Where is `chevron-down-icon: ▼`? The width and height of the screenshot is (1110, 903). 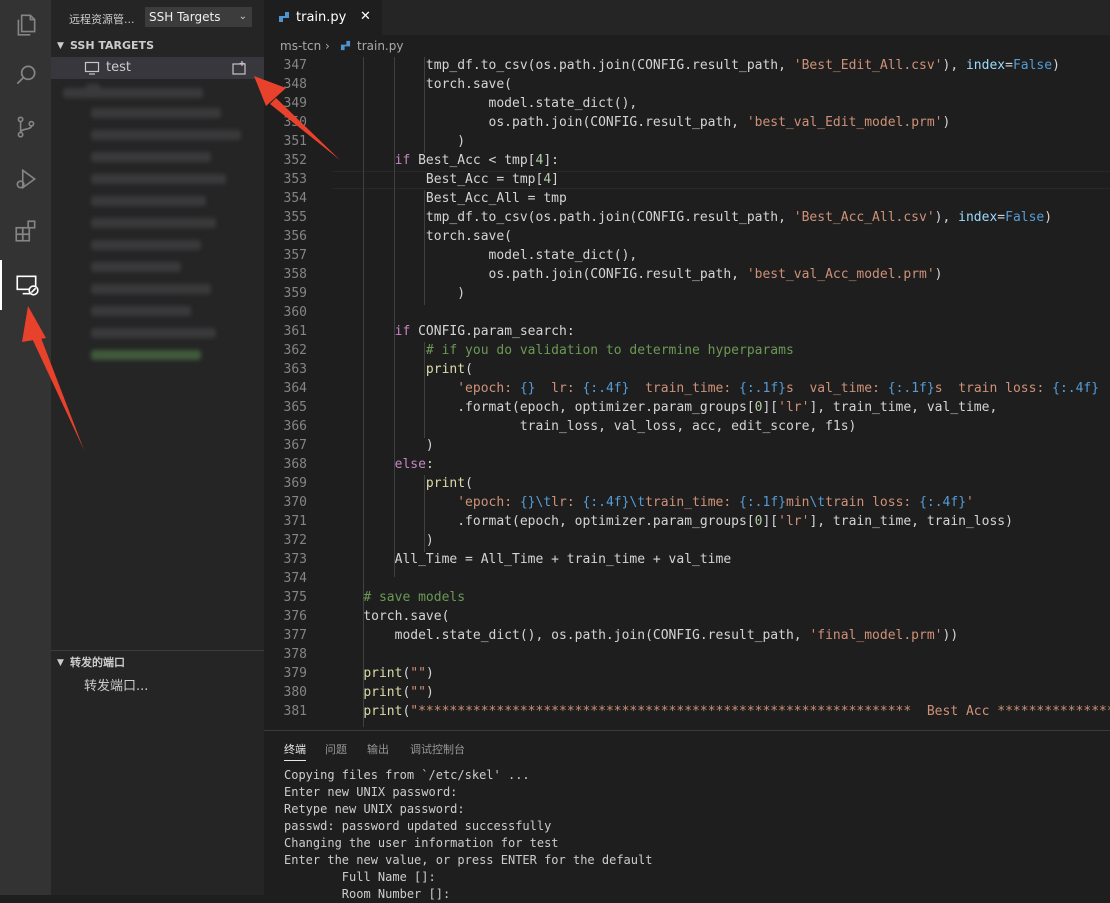
chevron-down-icon: ▼ is located at coordinates (60, 46).